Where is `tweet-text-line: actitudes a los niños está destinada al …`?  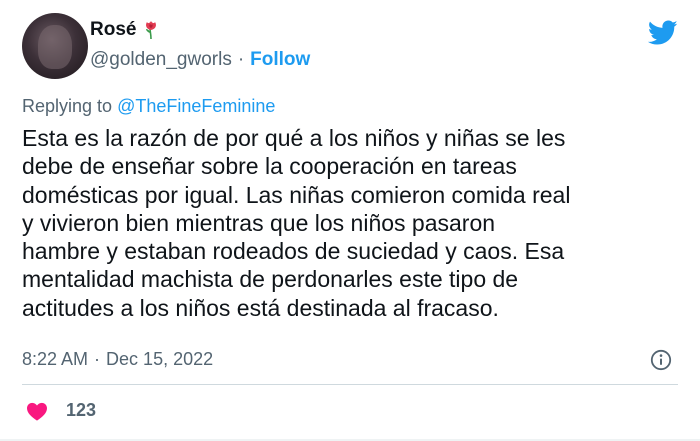
tweet-text-line: actitudes a los niños está destinada al … is located at coordinates (260, 307).